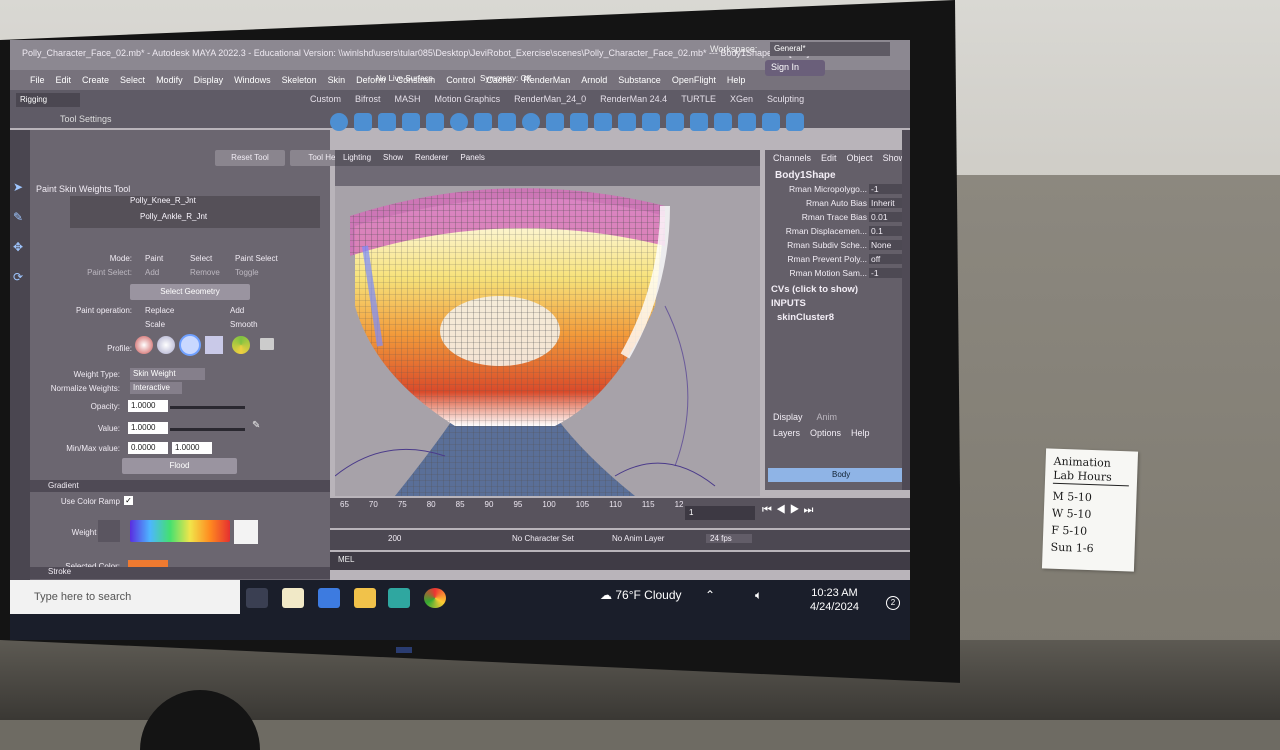 This screenshot has width=1280, height=750. What do you see at coordinates (758, 595) in the screenshot?
I see `volume-icon: 🔈︎` at bounding box center [758, 595].